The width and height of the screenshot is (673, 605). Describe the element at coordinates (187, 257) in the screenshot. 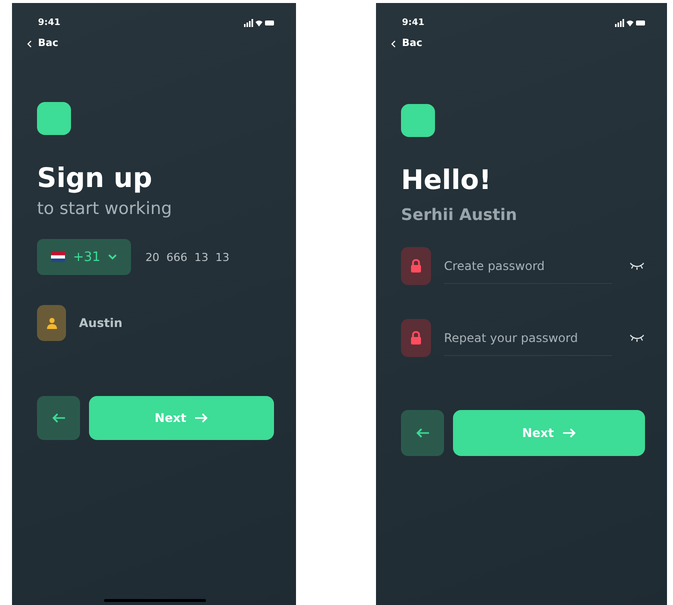

I see `phone-number-field: 20 666 13 13` at that location.